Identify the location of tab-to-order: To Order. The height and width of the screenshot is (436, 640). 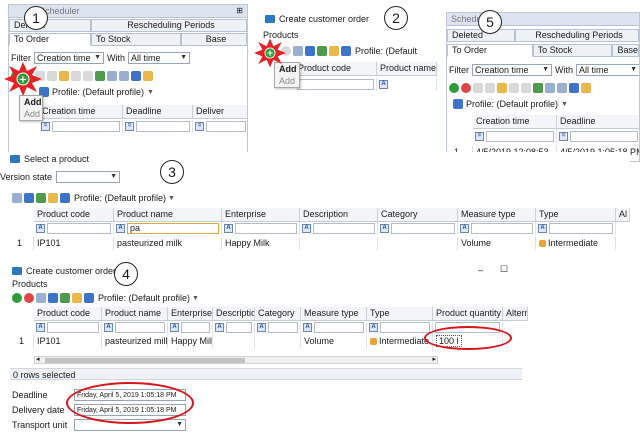
(50, 39).